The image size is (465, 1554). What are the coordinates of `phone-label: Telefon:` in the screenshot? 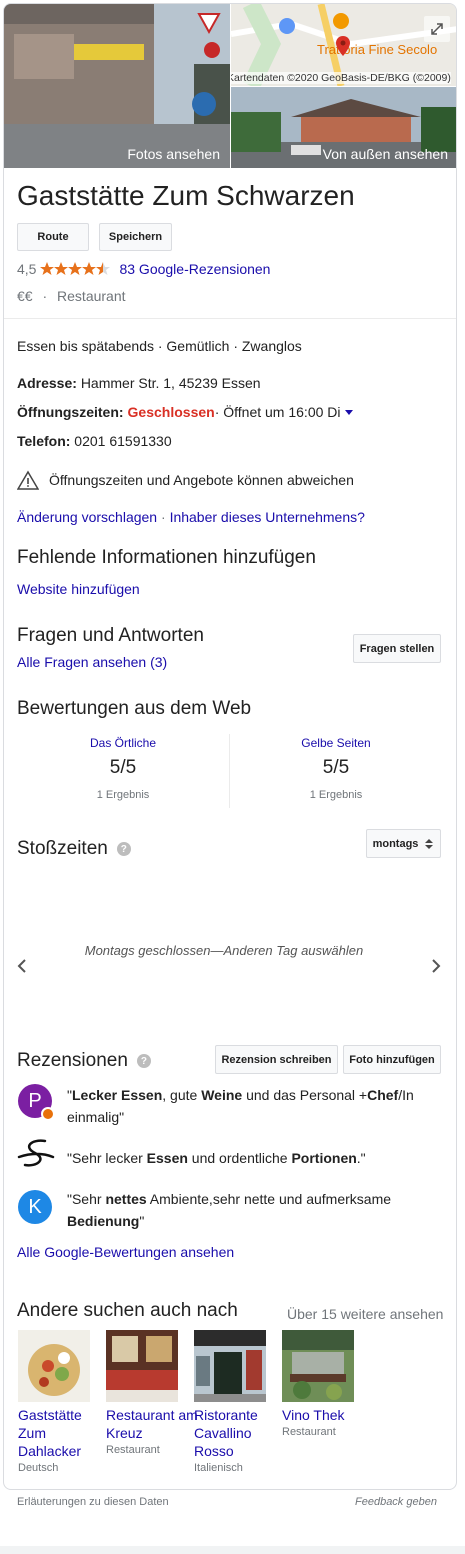 It's located at (44, 441).